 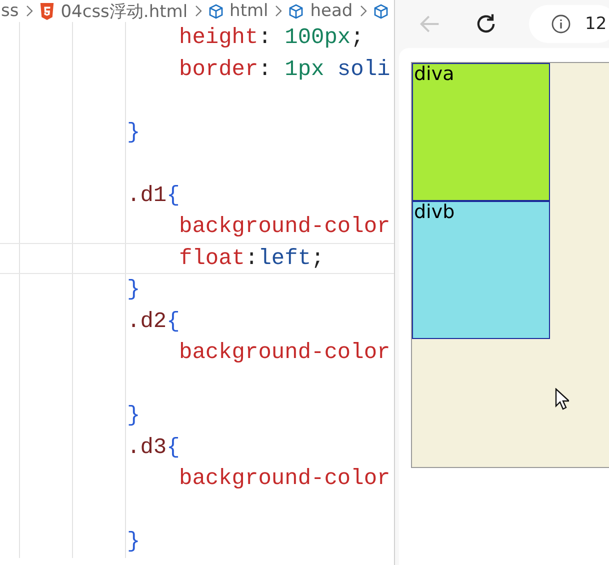 I want to click on code-line: float:left;, so click(x=251, y=258).